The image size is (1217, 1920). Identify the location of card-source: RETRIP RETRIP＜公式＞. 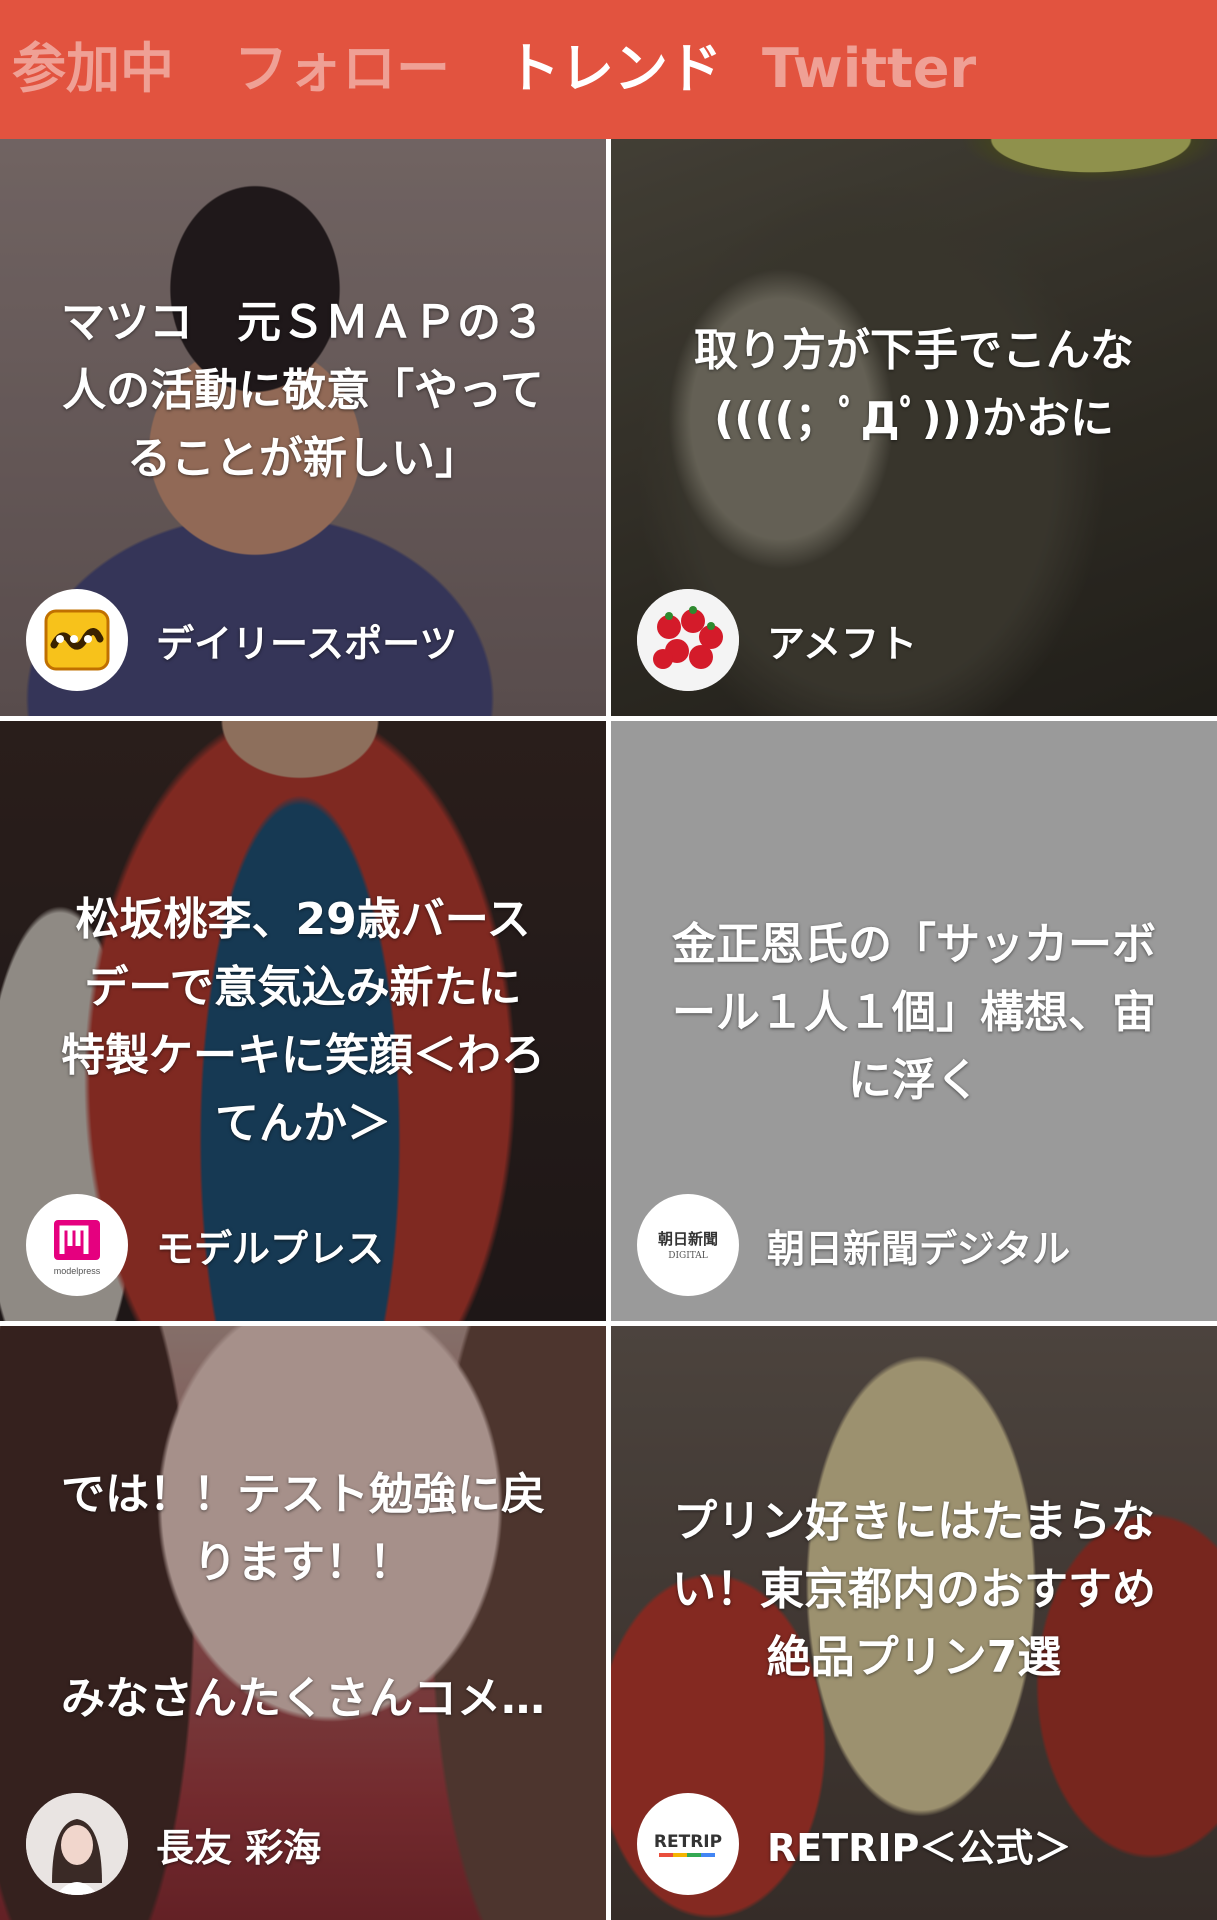
(854, 1844).